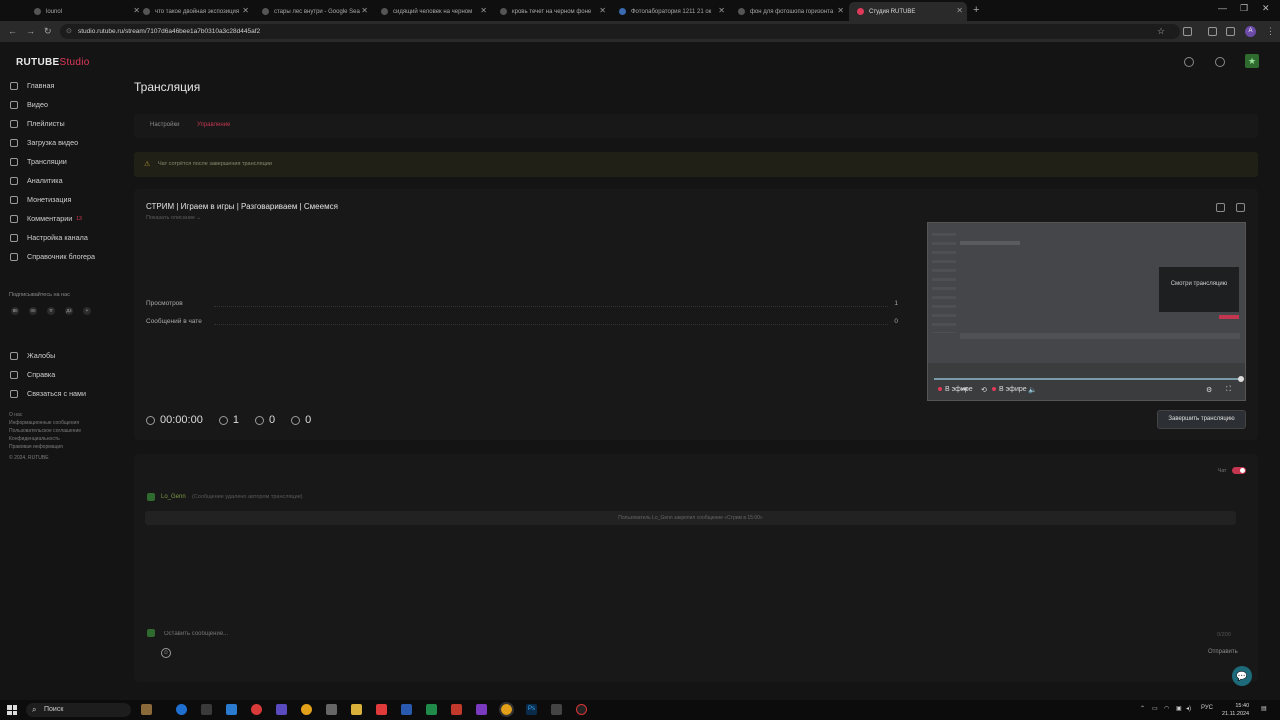 The width and height of the screenshot is (1280, 720). Describe the element at coordinates (1155, 708) in the screenshot. I see `tray-app-icon: ▭` at that location.